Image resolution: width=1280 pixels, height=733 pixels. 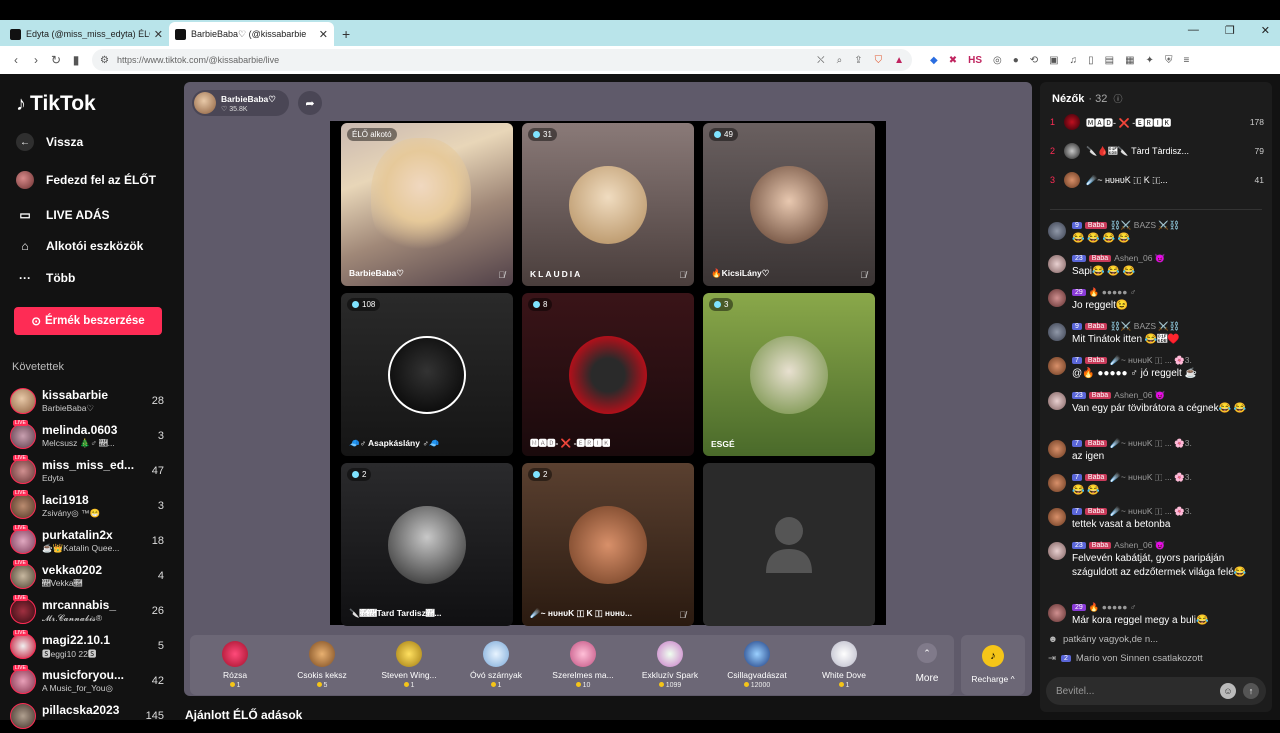 What do you see at coordinates (90, 576) in the screenshot?
I see `following-item: LIVE vekka0202 🛛Vekka🛛 4` at bounding box center [90, 576].